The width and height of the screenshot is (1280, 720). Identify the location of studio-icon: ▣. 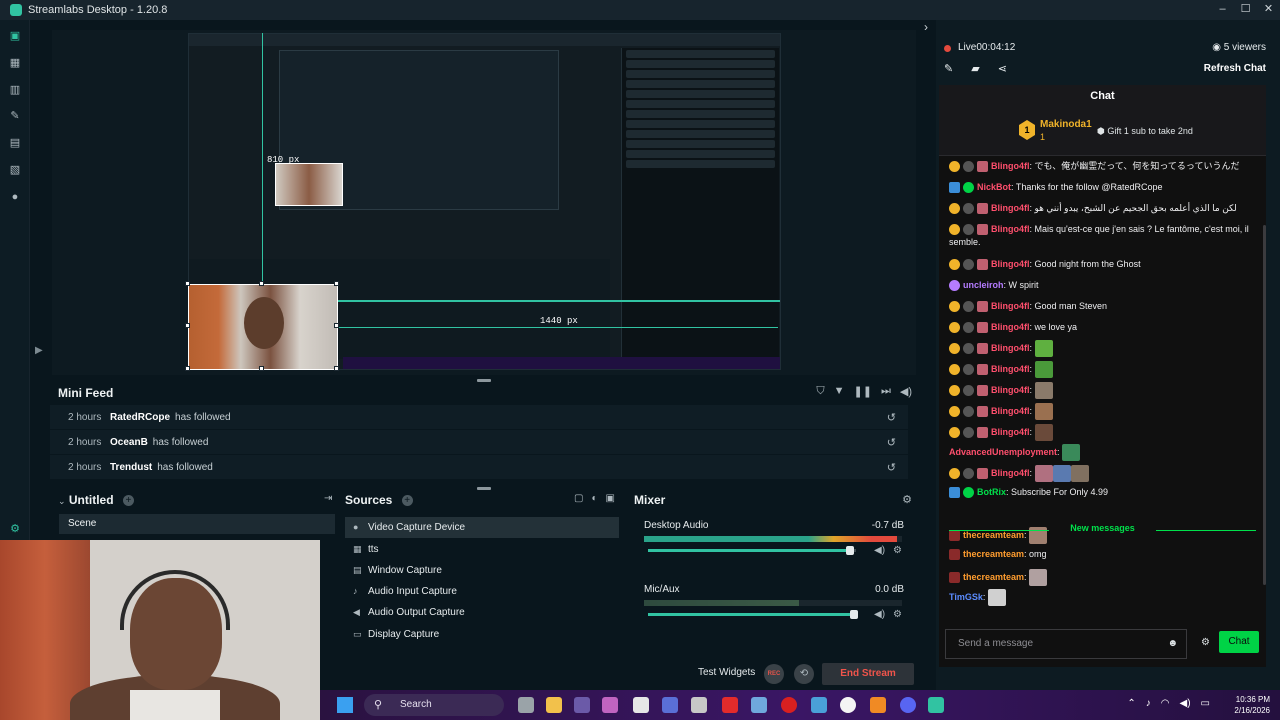
(15, 36).